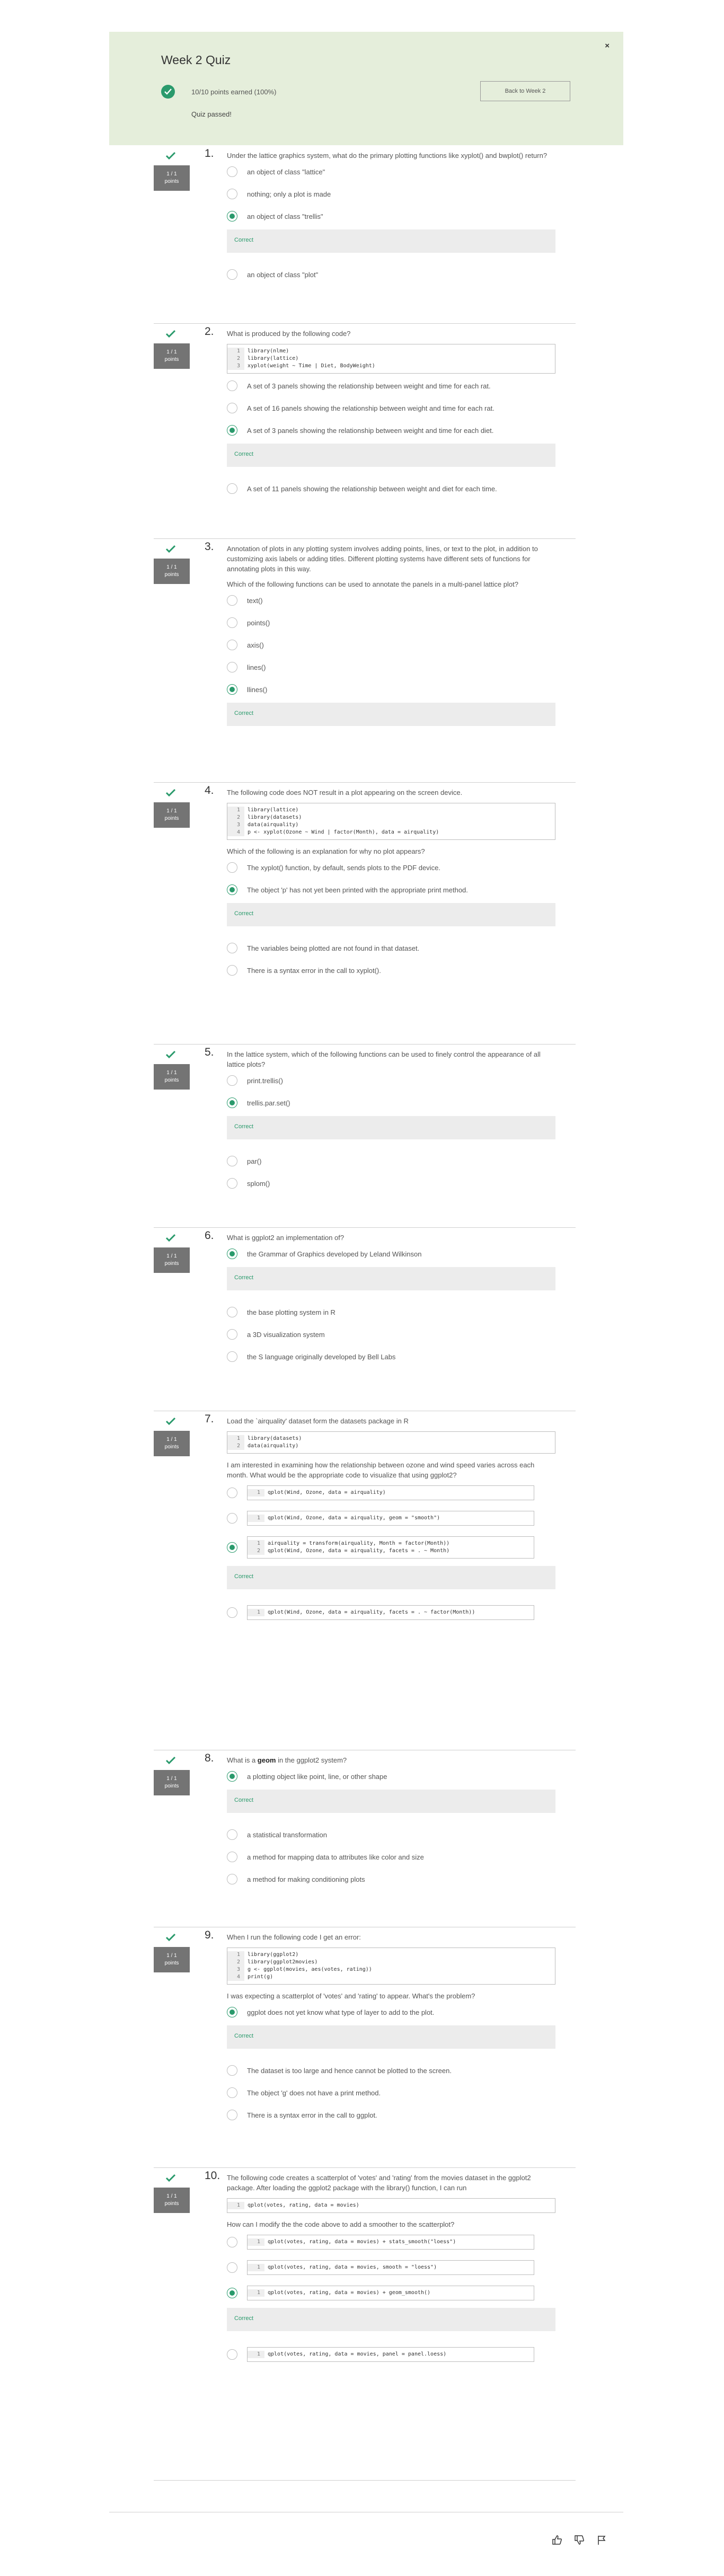 This screenshot has height=2576, width=724. Describe the element at coordinates (170, 335) in the screenshot. I see `check-icon` at that location.